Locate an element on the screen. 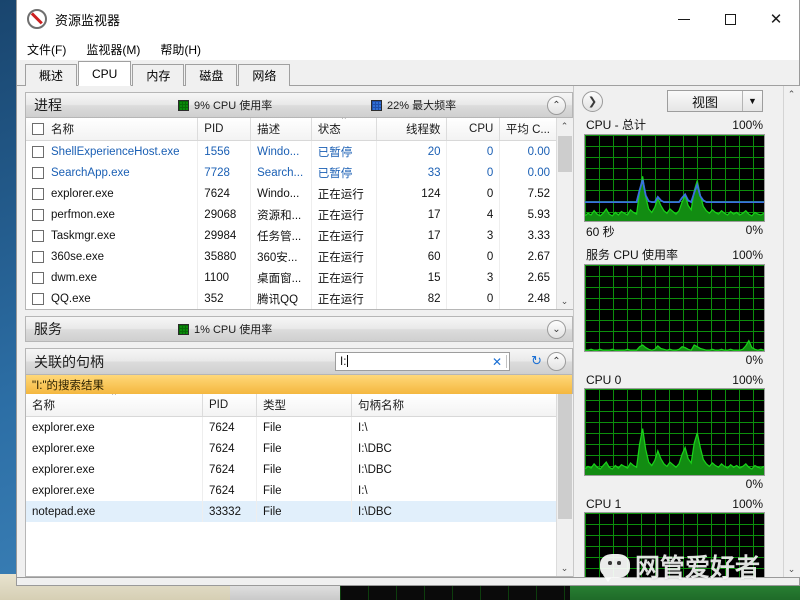 The width and height of the screenshot is (800, 600). select-all-checkbox is located at coordinates (38, 129).